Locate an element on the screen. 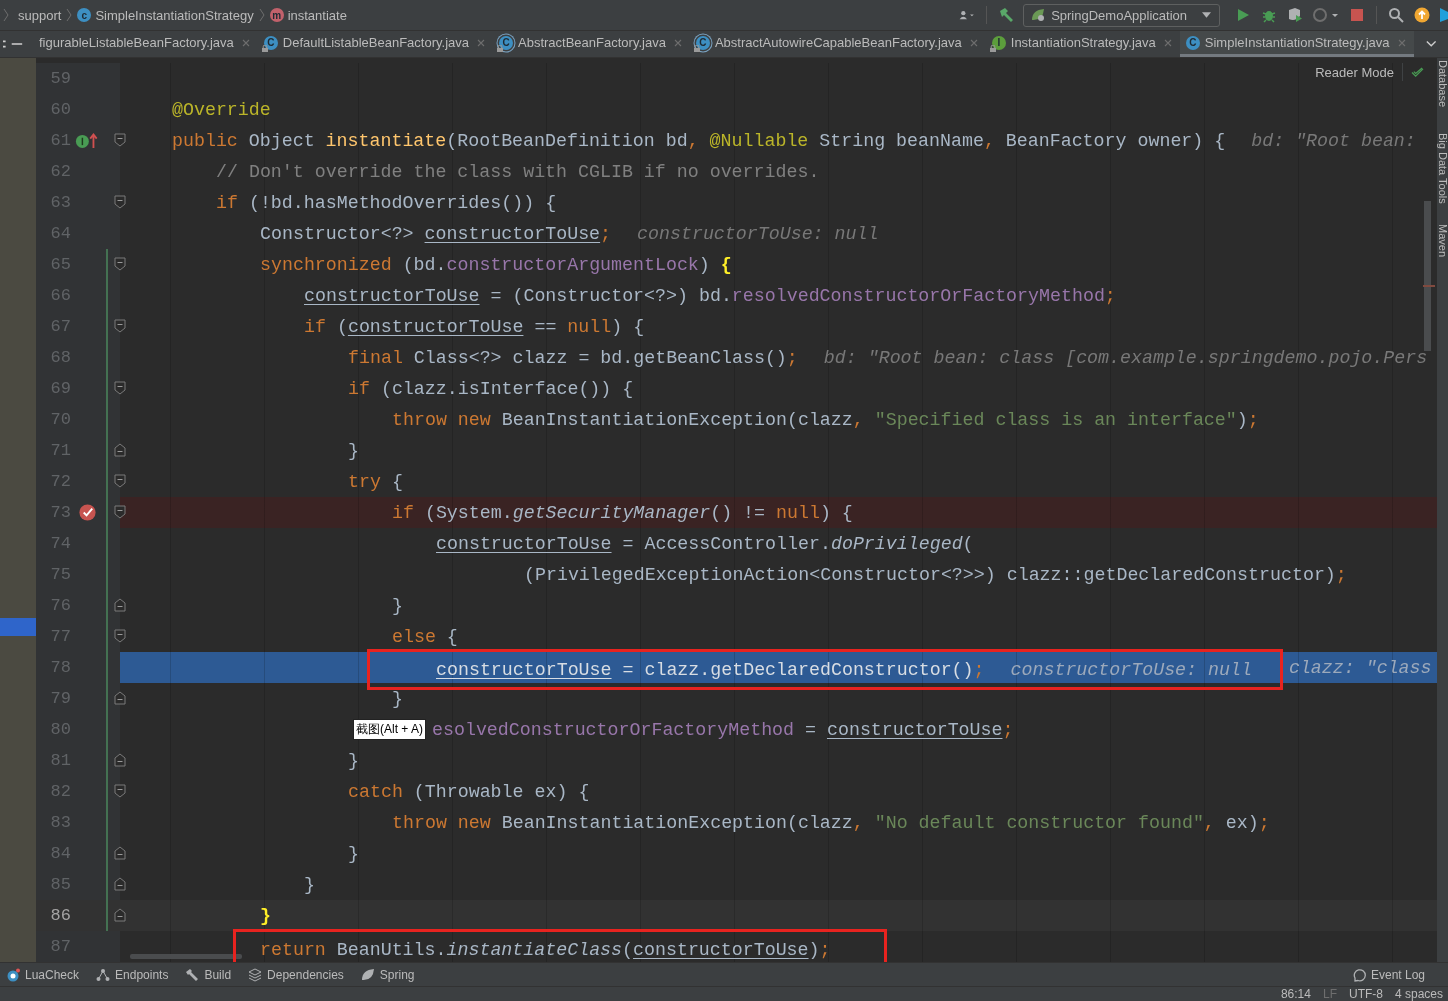 The width and height of the screenshot is (1448, 1001). tab-label: AbstractAutowireCapableBeanFactory.java is located at coordinates (838, 42).